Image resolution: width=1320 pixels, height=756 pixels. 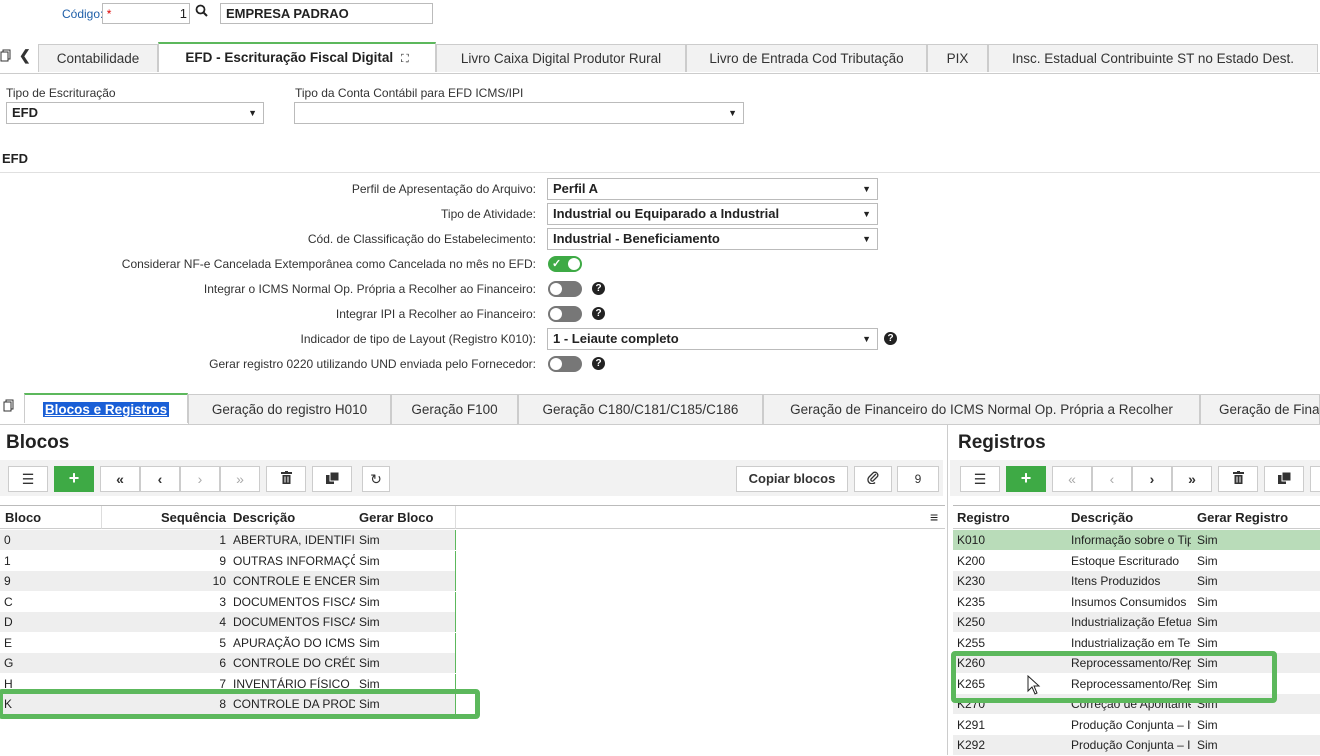 What do you see at coordinates (1136, 725) in the screenshot?
I see `table-row: K291 Produção Conjunta – Itens Sim` at bounding box center [1136, 725].